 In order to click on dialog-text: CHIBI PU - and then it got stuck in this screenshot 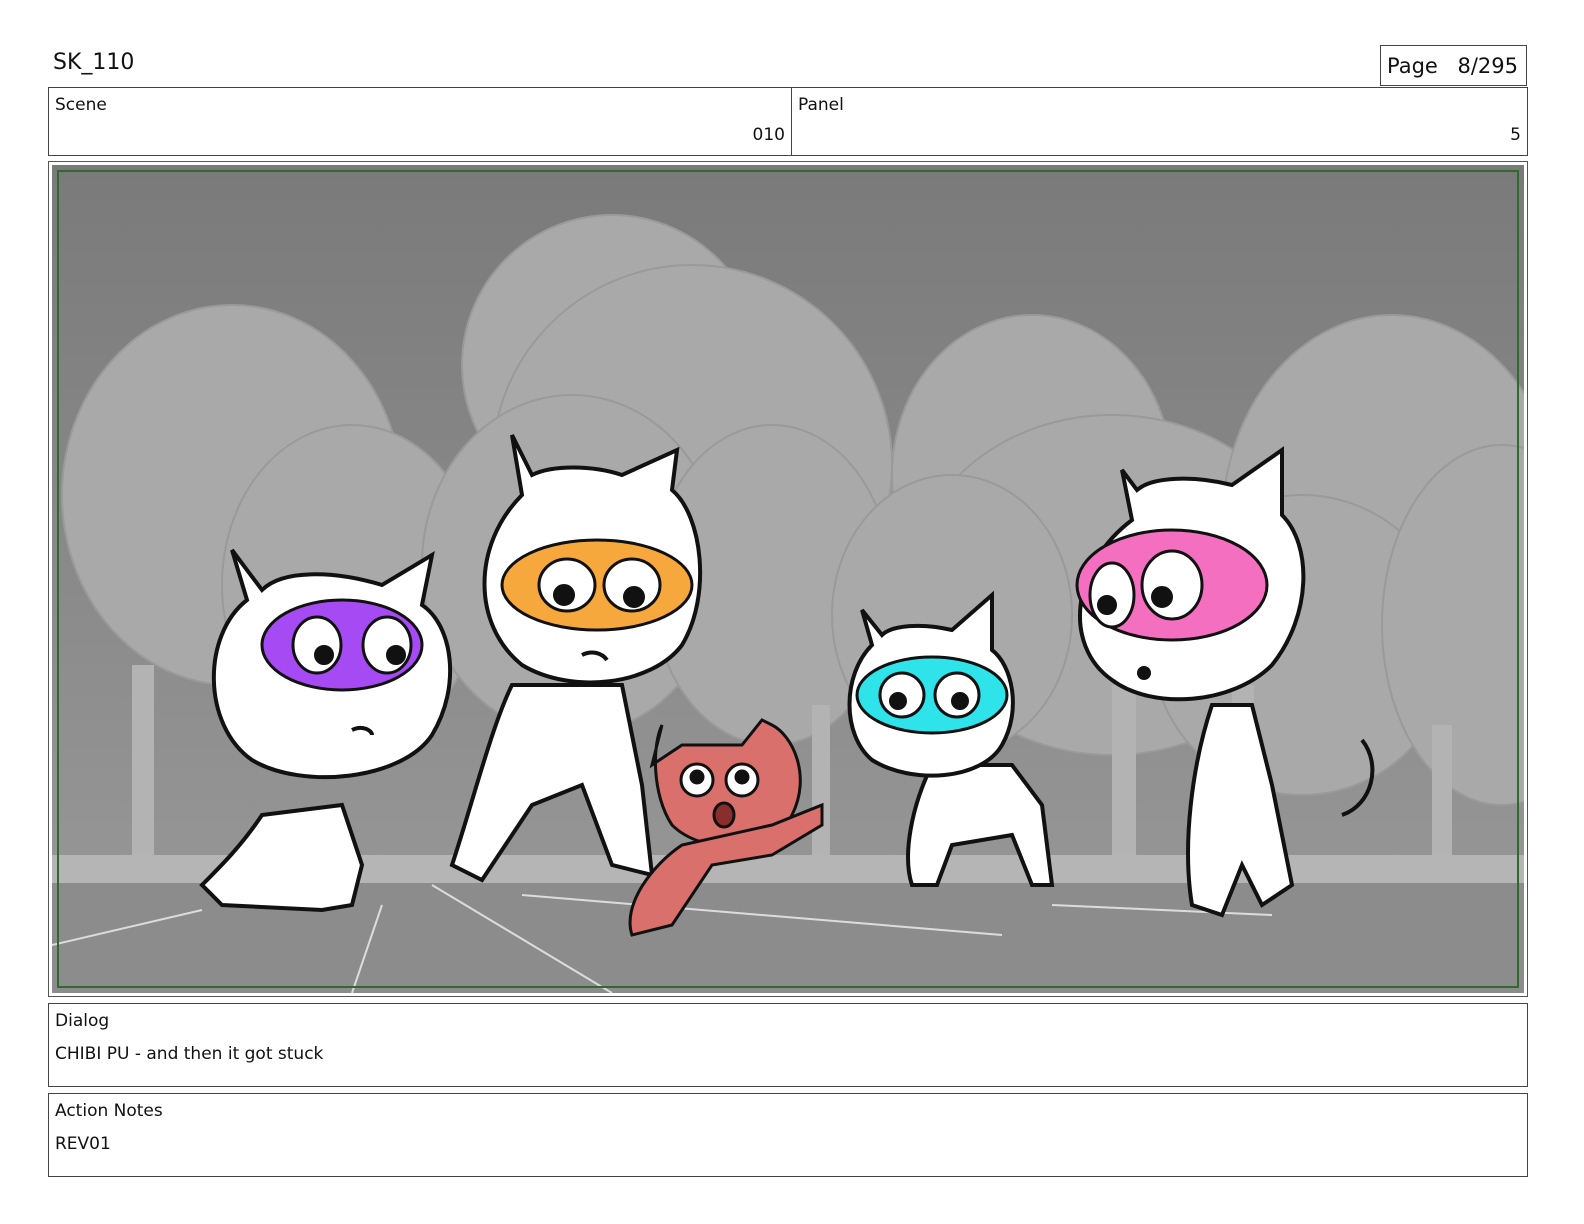, I will do `click(189, 1054)`.